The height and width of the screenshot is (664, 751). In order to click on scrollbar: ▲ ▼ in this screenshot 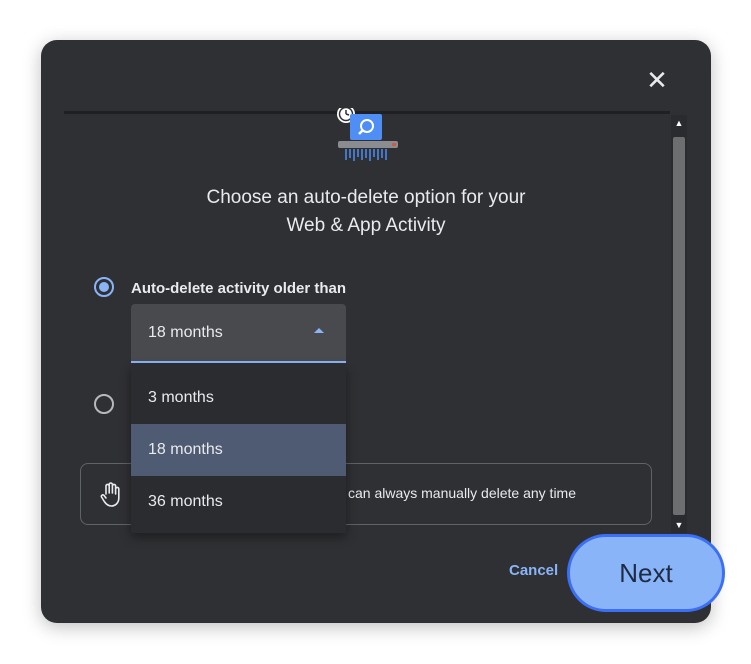, I will do `click(679, 324)`.